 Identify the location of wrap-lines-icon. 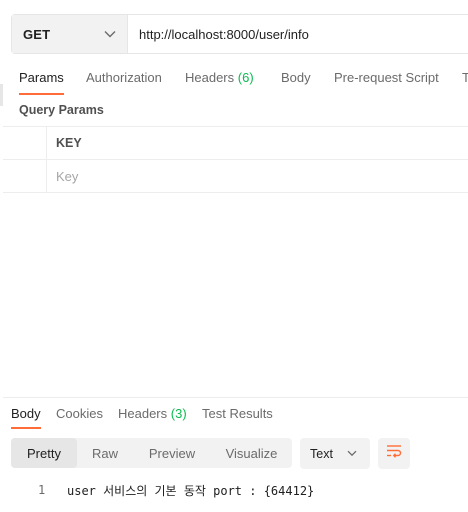
(394, 453).